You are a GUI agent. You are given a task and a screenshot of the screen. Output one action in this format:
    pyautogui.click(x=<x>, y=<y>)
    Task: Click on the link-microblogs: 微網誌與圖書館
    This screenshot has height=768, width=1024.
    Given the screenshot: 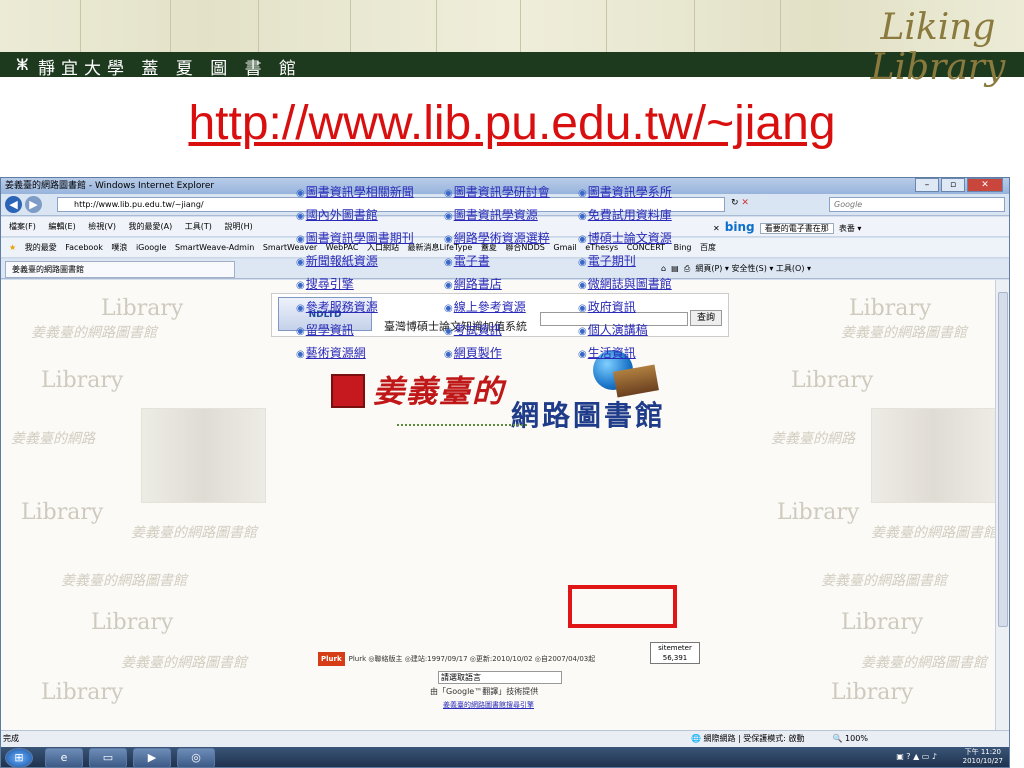 What is the action you would take?
    pyautogui.click(x=625, y=283)
    